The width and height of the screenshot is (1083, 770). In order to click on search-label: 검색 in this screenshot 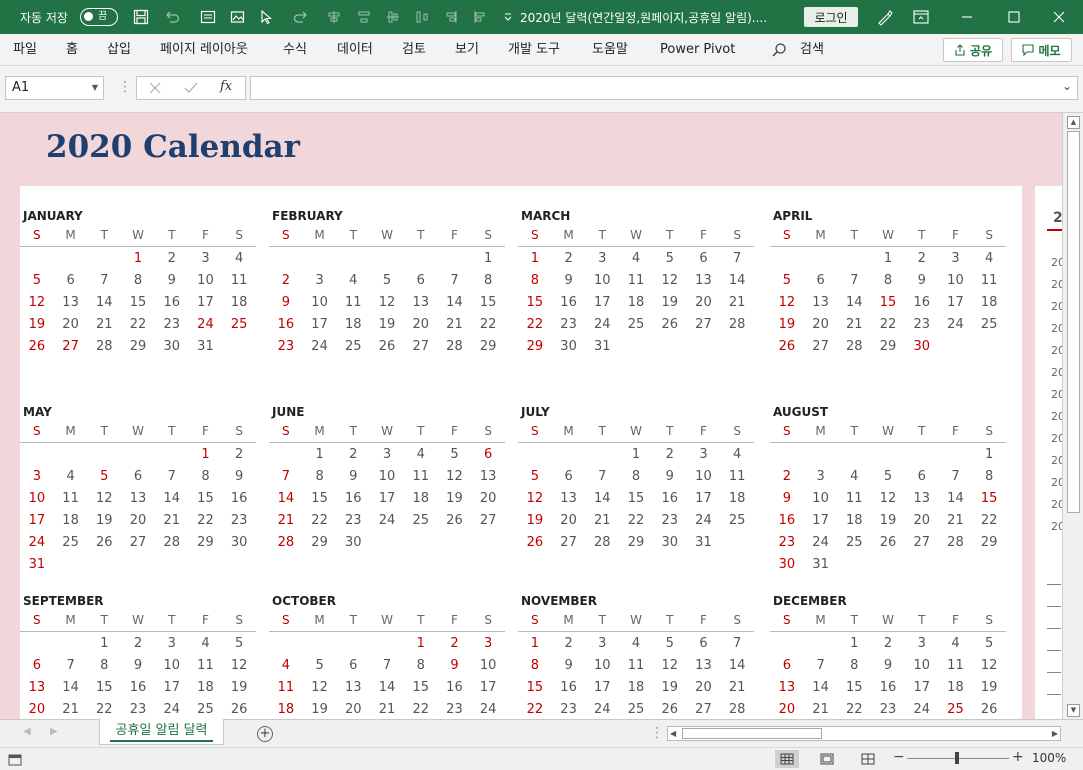, I will do `click(812, 49)`.